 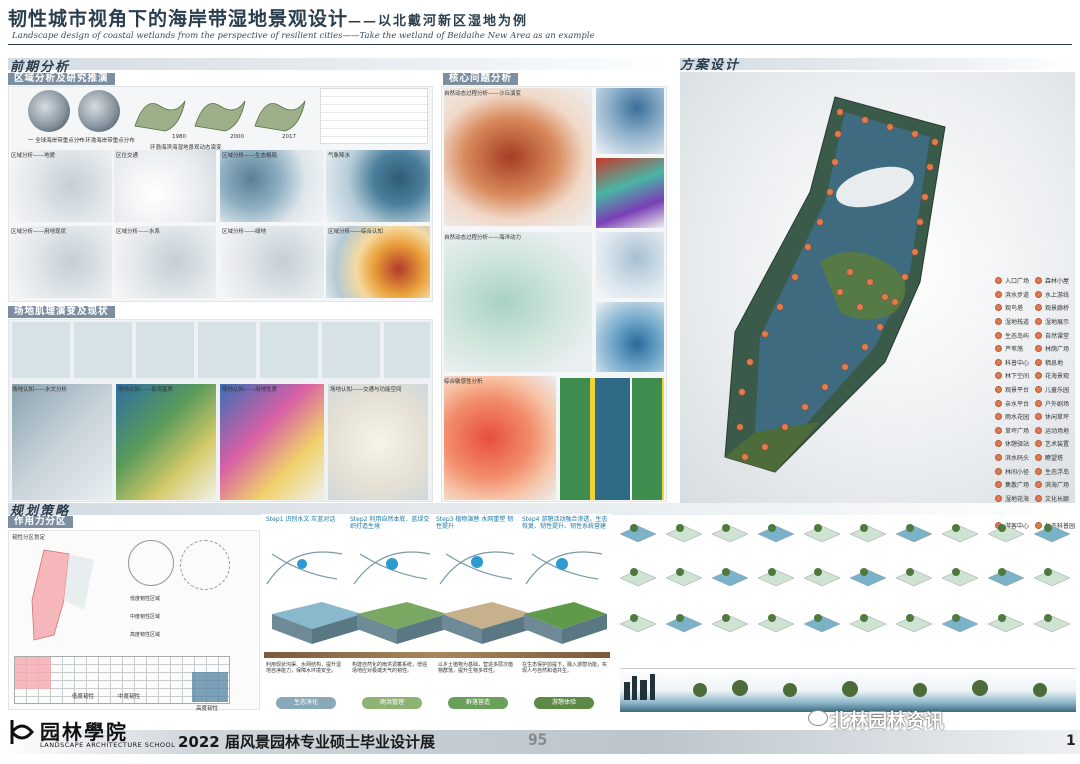 What do you see at coordinates (564, 703) in the screenshot?
I see `stage-label-4: 游憩体验` at bounding box center [564, 703].